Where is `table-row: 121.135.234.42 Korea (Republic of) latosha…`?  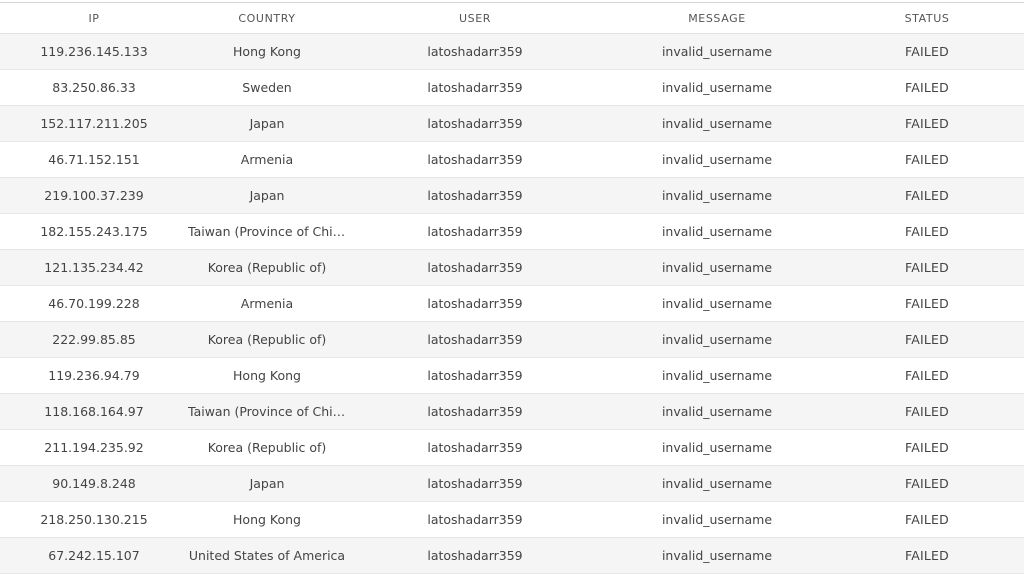 table-row: 121.135.234.42 Korea (Republic of) latosha… is located at coordinates (512, 268).